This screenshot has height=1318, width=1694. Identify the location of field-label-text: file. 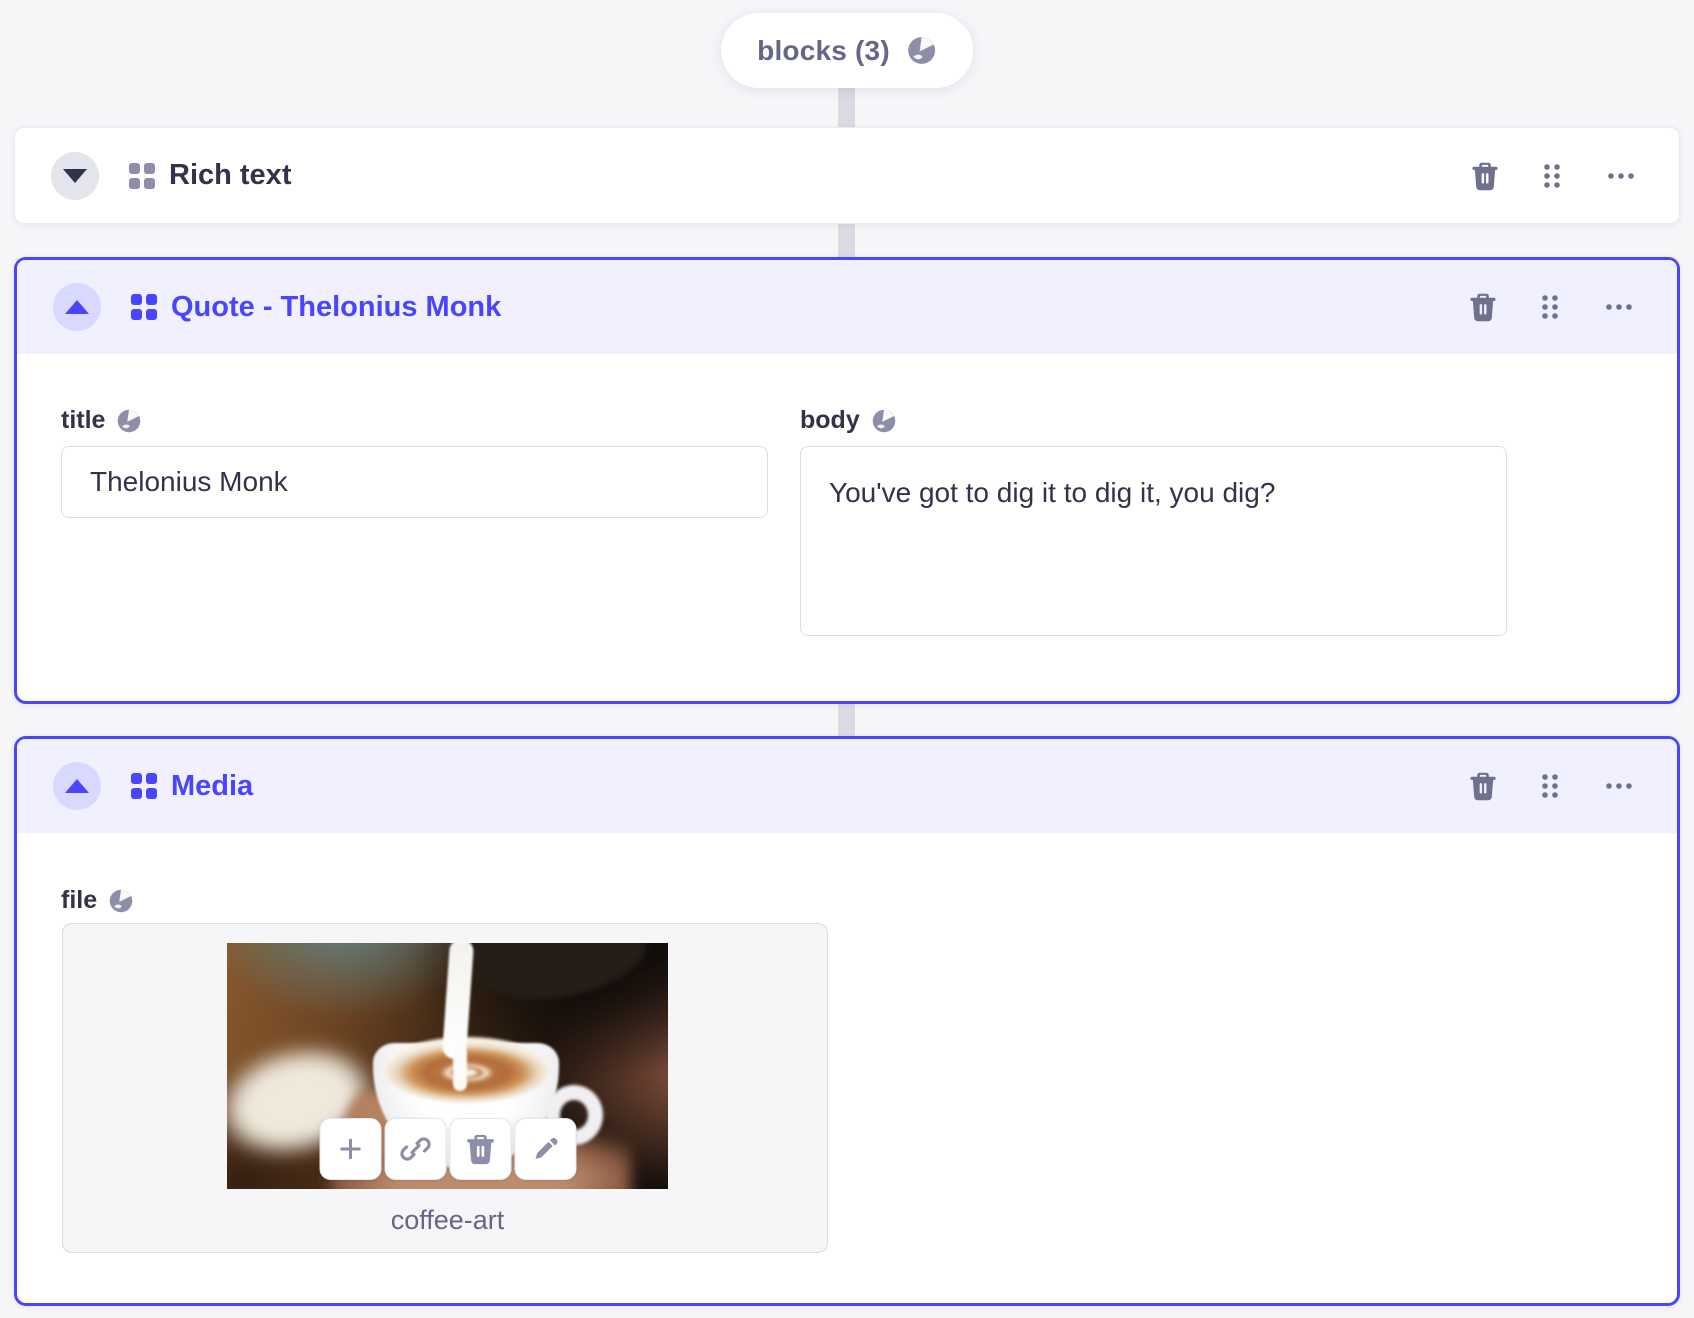
(79, 900).